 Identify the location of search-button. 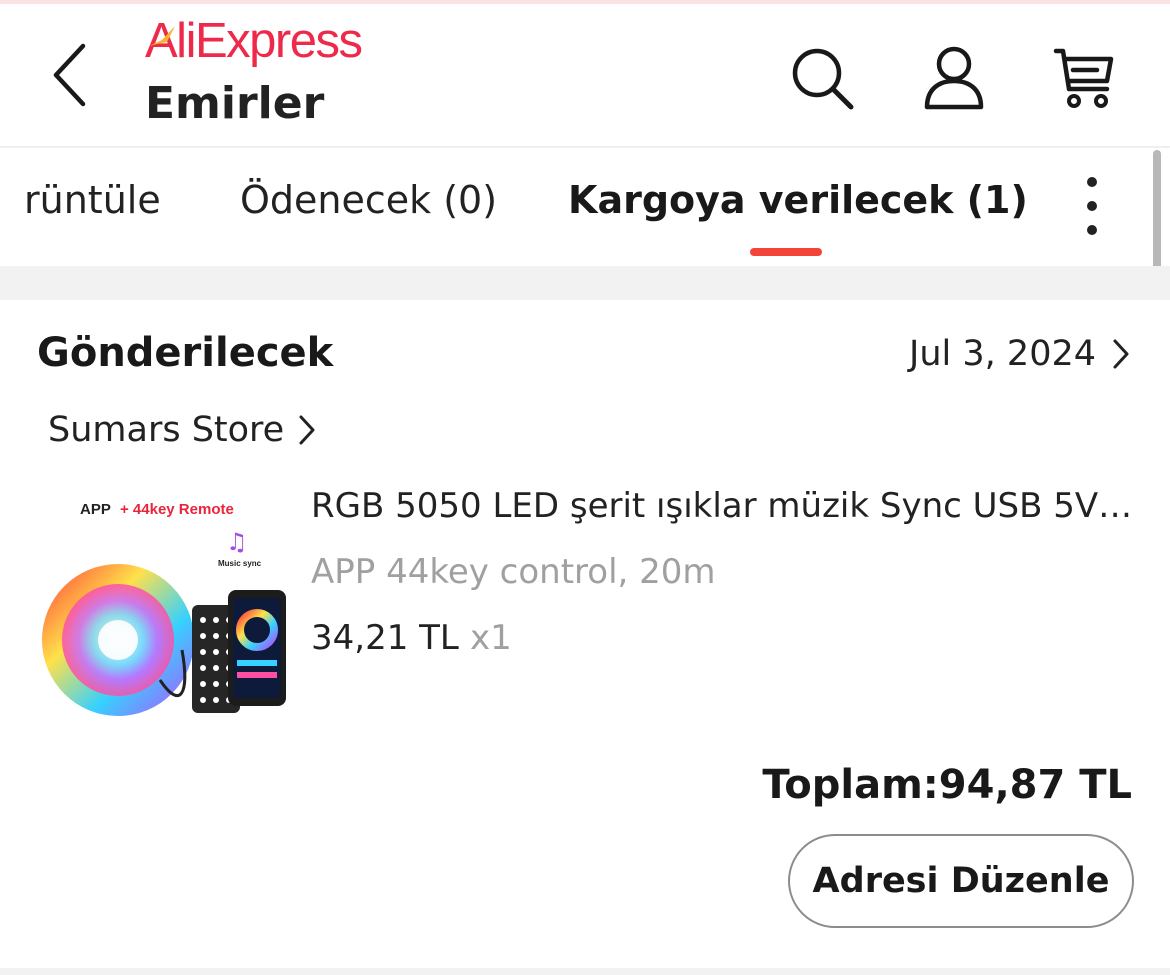
(822, 78).